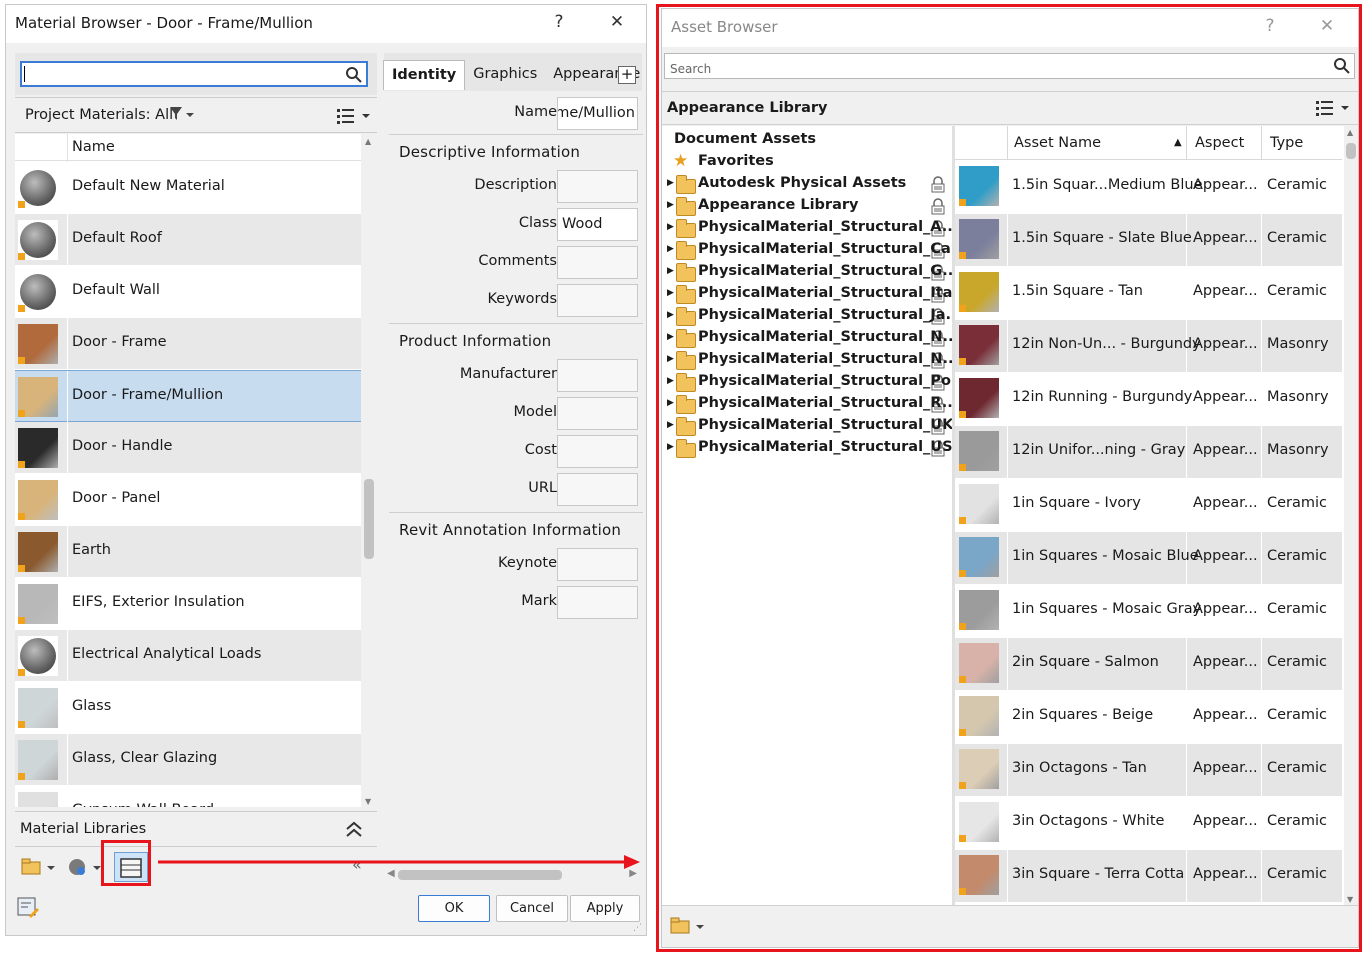 Image resolution: width=1366 pixels, height=956 pixels. I want to click on material-name: EIFS, Exterior Insulation, so click(158, 602).